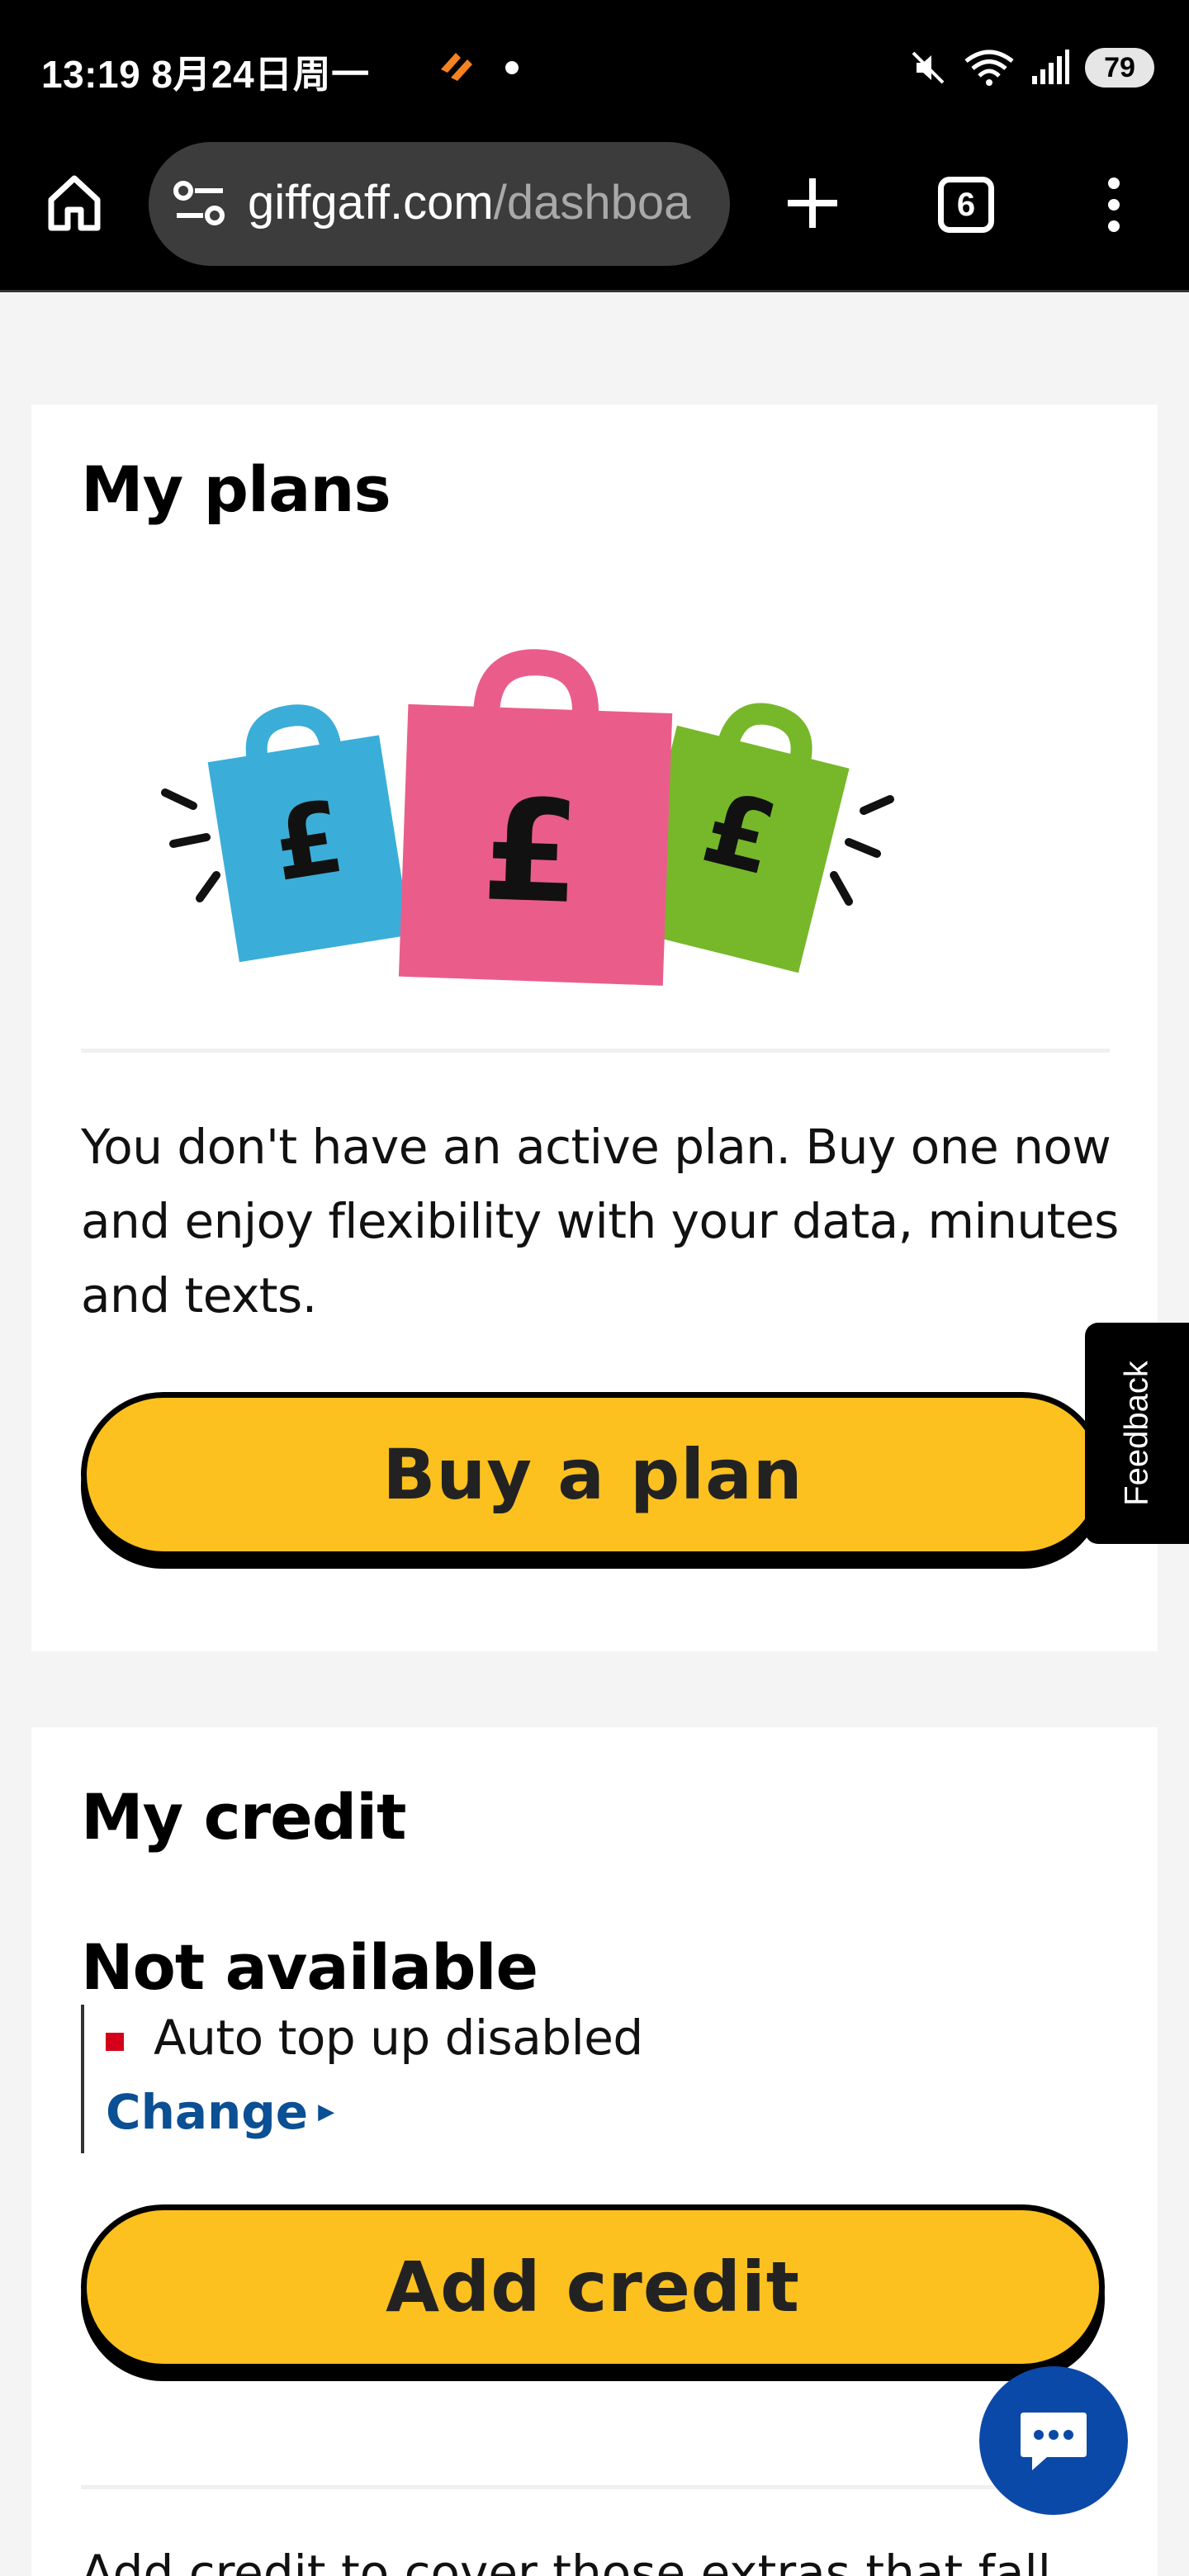 The width and height of the screenshot is (1189, 2576). I want to click on change-link: Change ▶, so click(220, 2112).